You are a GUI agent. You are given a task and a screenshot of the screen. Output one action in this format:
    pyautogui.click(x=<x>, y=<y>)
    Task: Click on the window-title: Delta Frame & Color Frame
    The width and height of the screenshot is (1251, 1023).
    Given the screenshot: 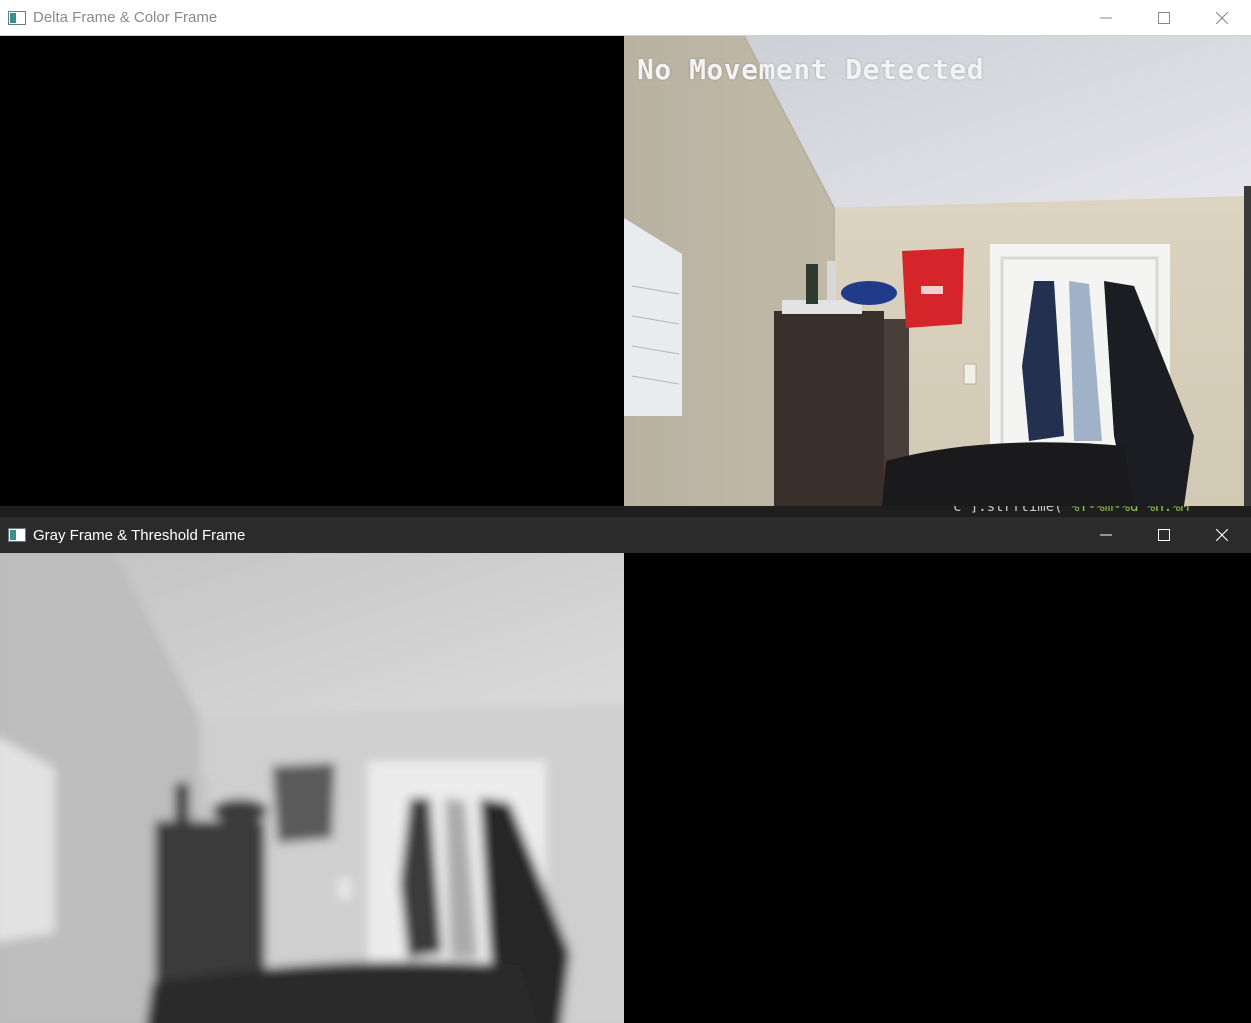 What is the action you would take?
    pyautogui.click(x=125, y=17)
    